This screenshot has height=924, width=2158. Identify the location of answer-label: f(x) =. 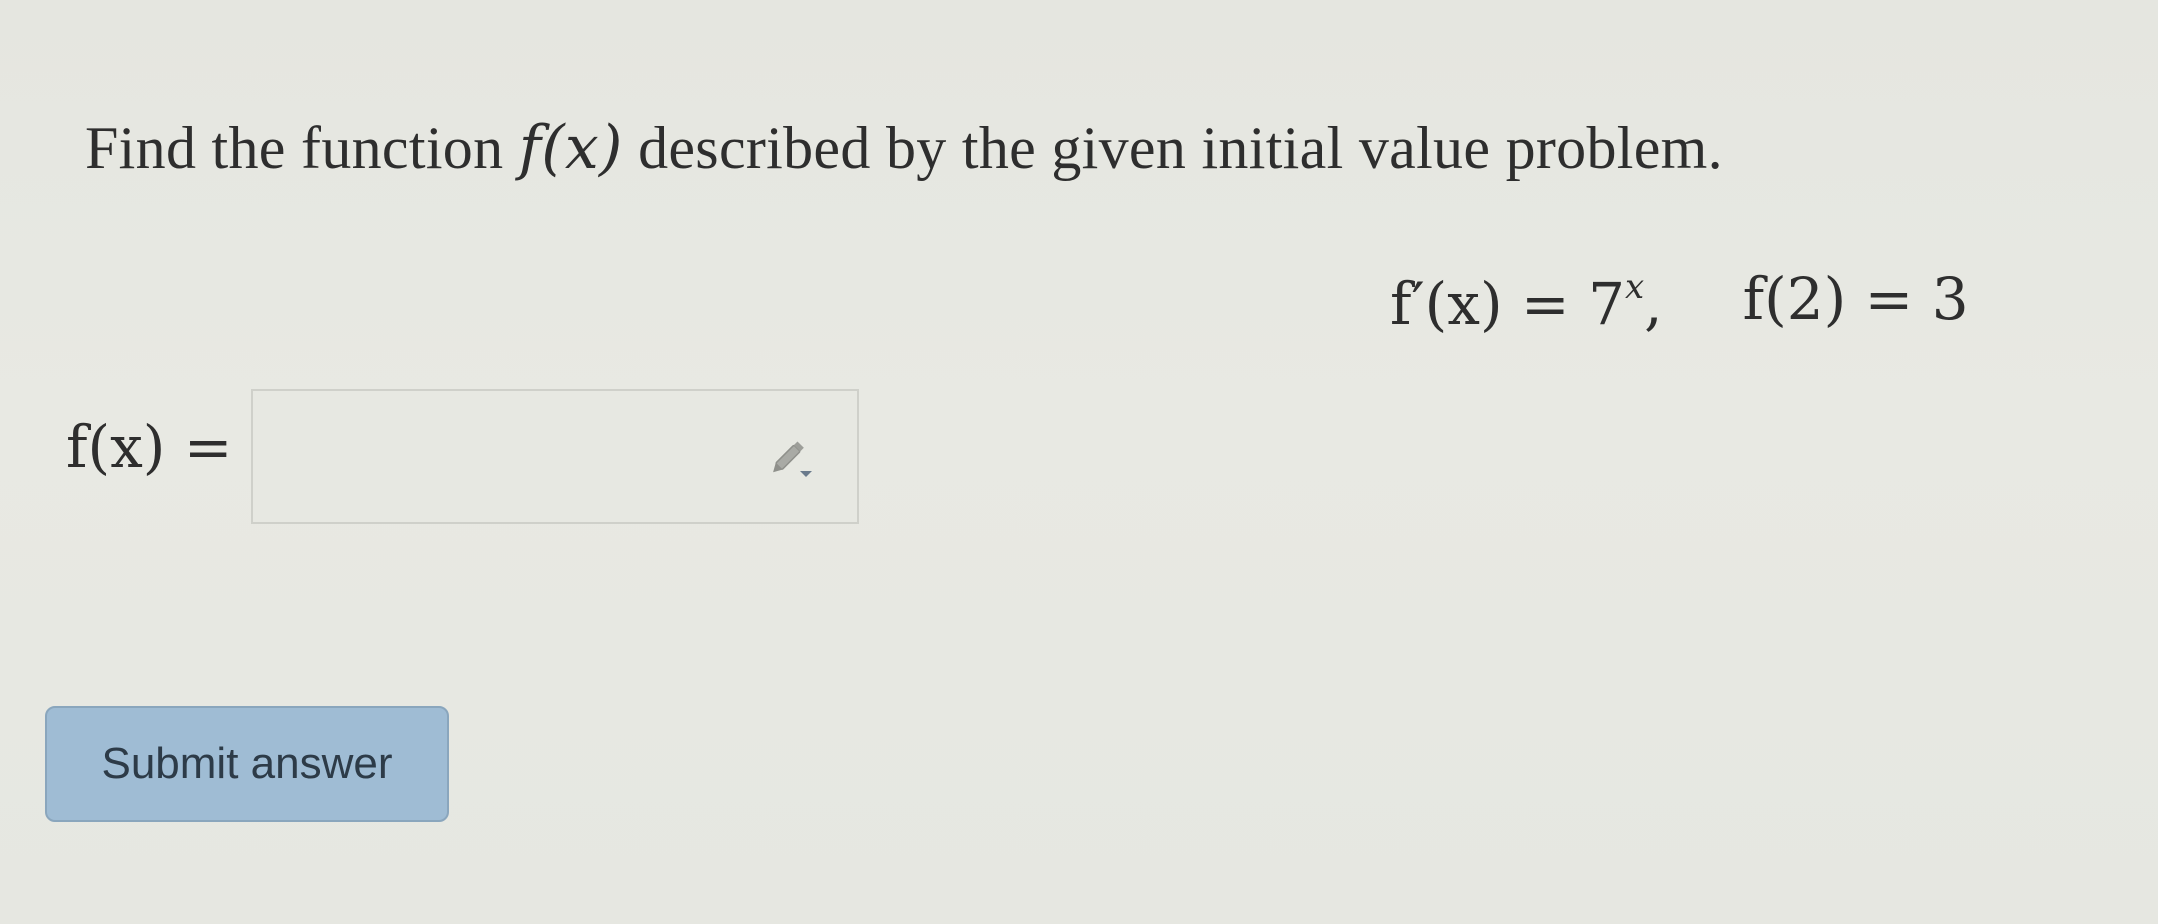
(149, 447).